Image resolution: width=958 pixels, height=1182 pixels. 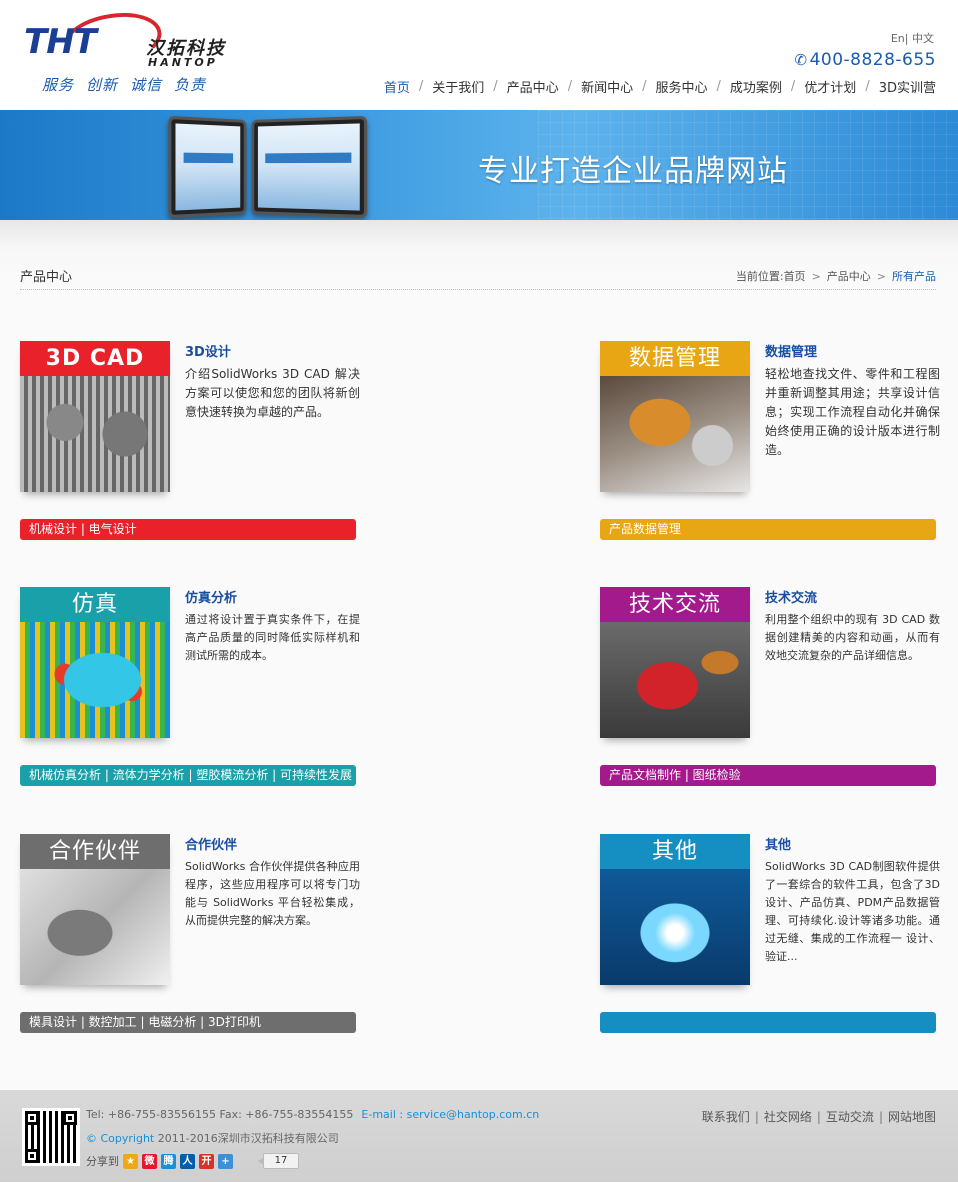 I want to click on product-thumbnail-label: 数据管理, so click(x=675, y=358).